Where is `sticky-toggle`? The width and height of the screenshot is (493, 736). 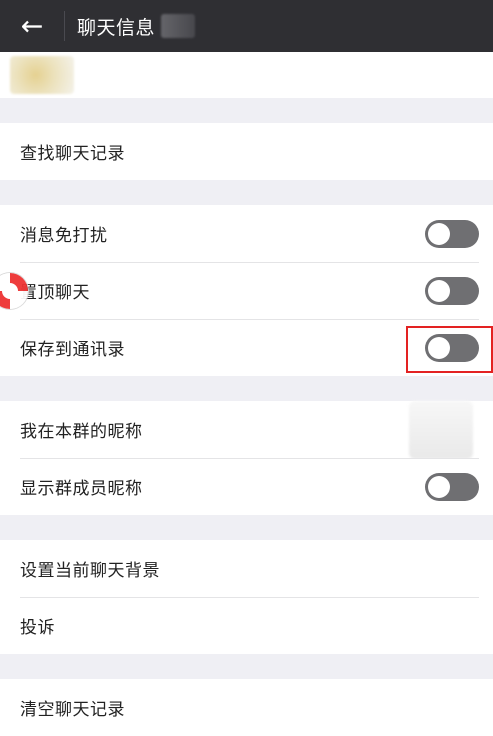
sticky-toggle is located at coordinates (452, 290).